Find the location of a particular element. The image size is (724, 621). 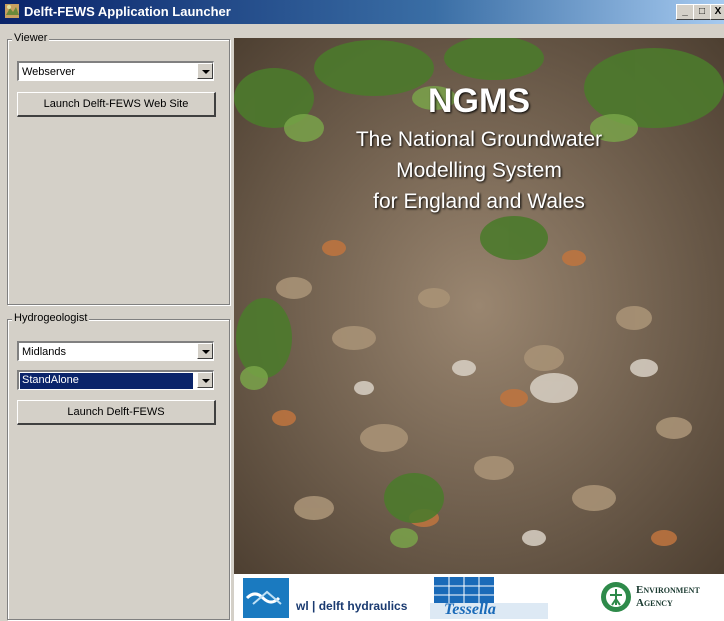

app-icon is located at coordinates (12, 11).